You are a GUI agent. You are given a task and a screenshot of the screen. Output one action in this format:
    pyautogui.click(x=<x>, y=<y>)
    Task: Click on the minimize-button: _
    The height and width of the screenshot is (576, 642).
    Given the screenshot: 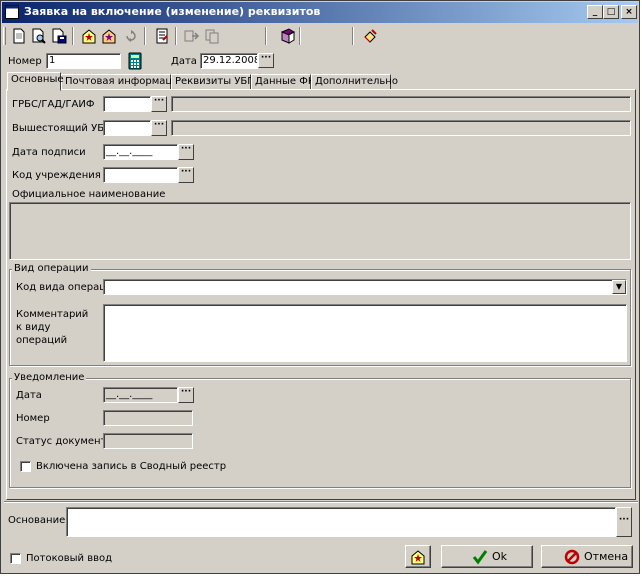 What is the action you would take?
    pyautogui.click(x=595, y=12)
    